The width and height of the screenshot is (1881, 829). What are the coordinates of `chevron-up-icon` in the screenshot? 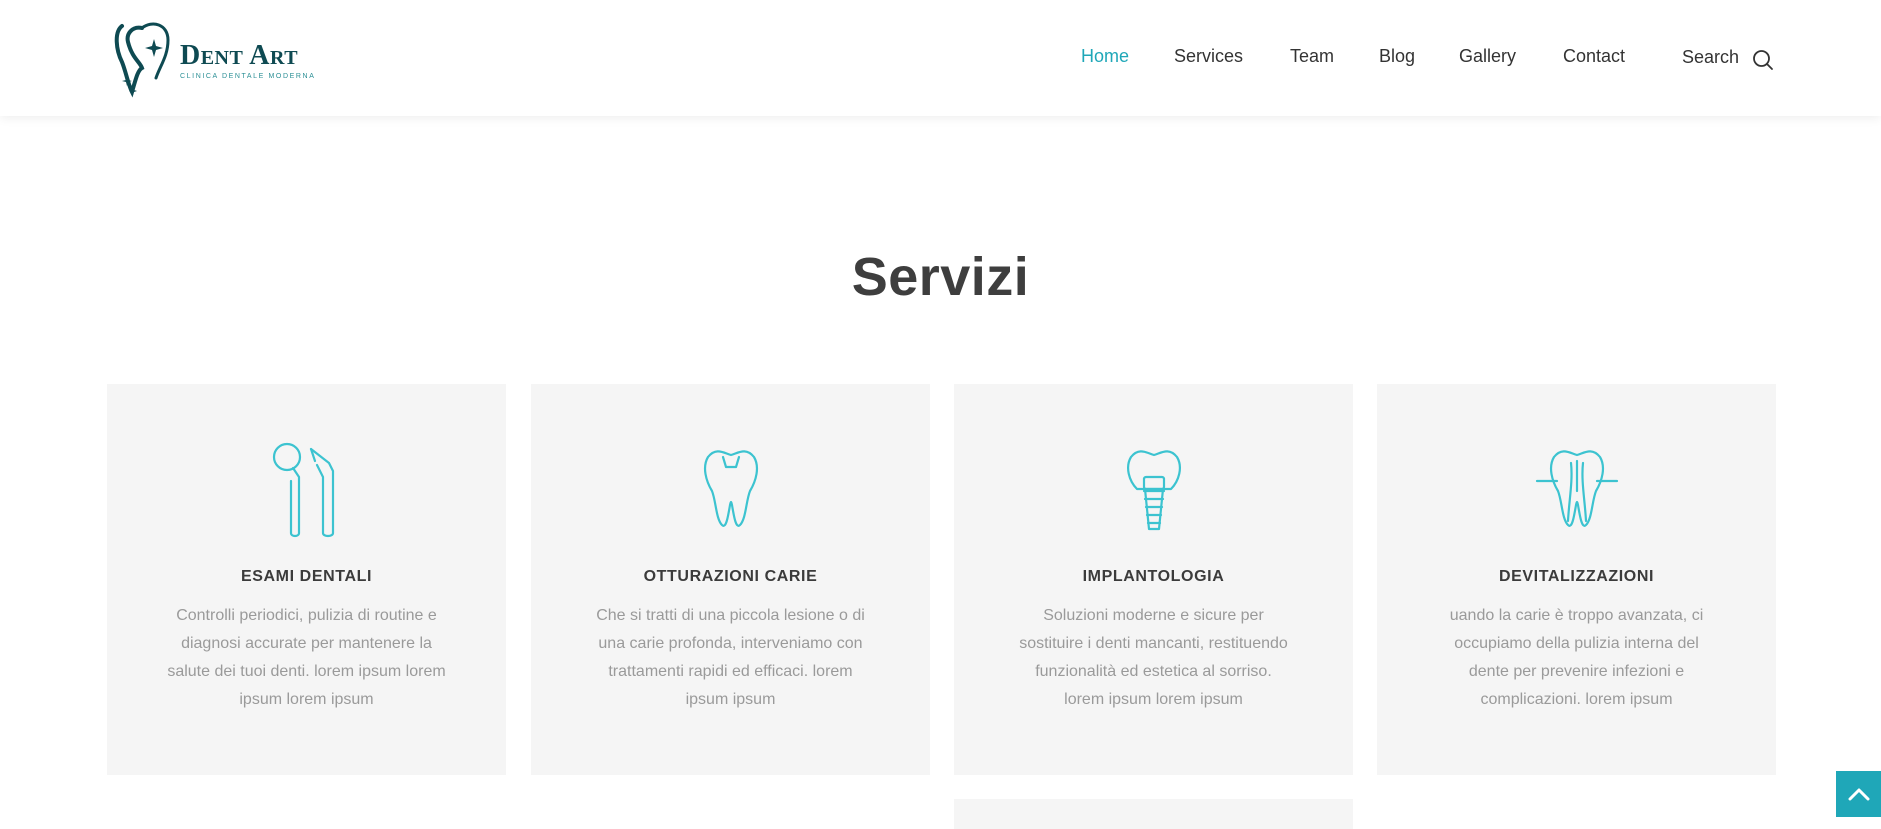 It's located at (1858, 794).